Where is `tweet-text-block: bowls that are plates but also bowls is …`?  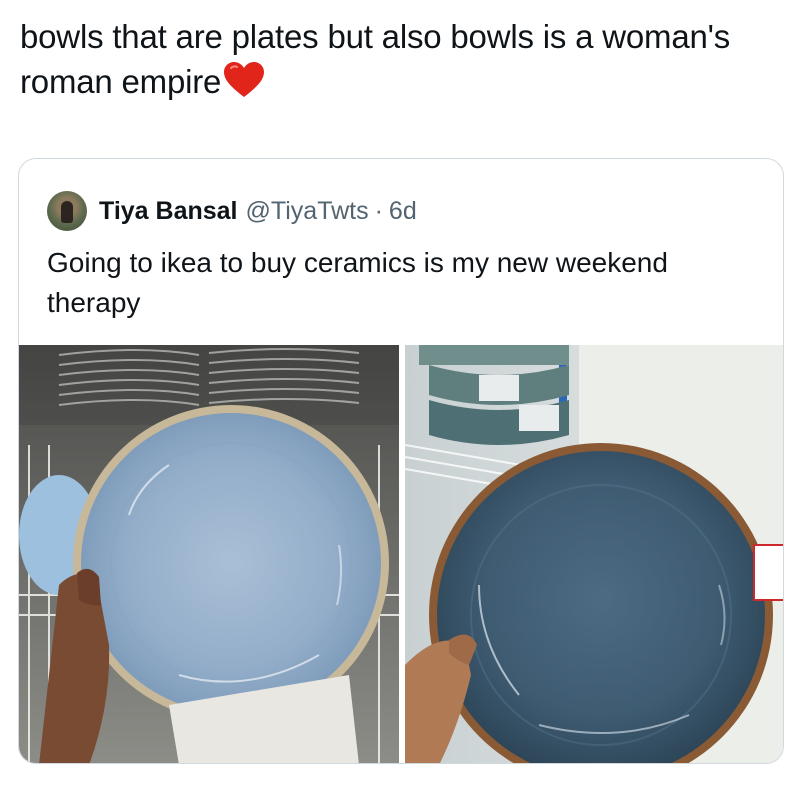
tweet-text-block: bowls that are plates but also bowls is … is located at coordinates (400, 62).